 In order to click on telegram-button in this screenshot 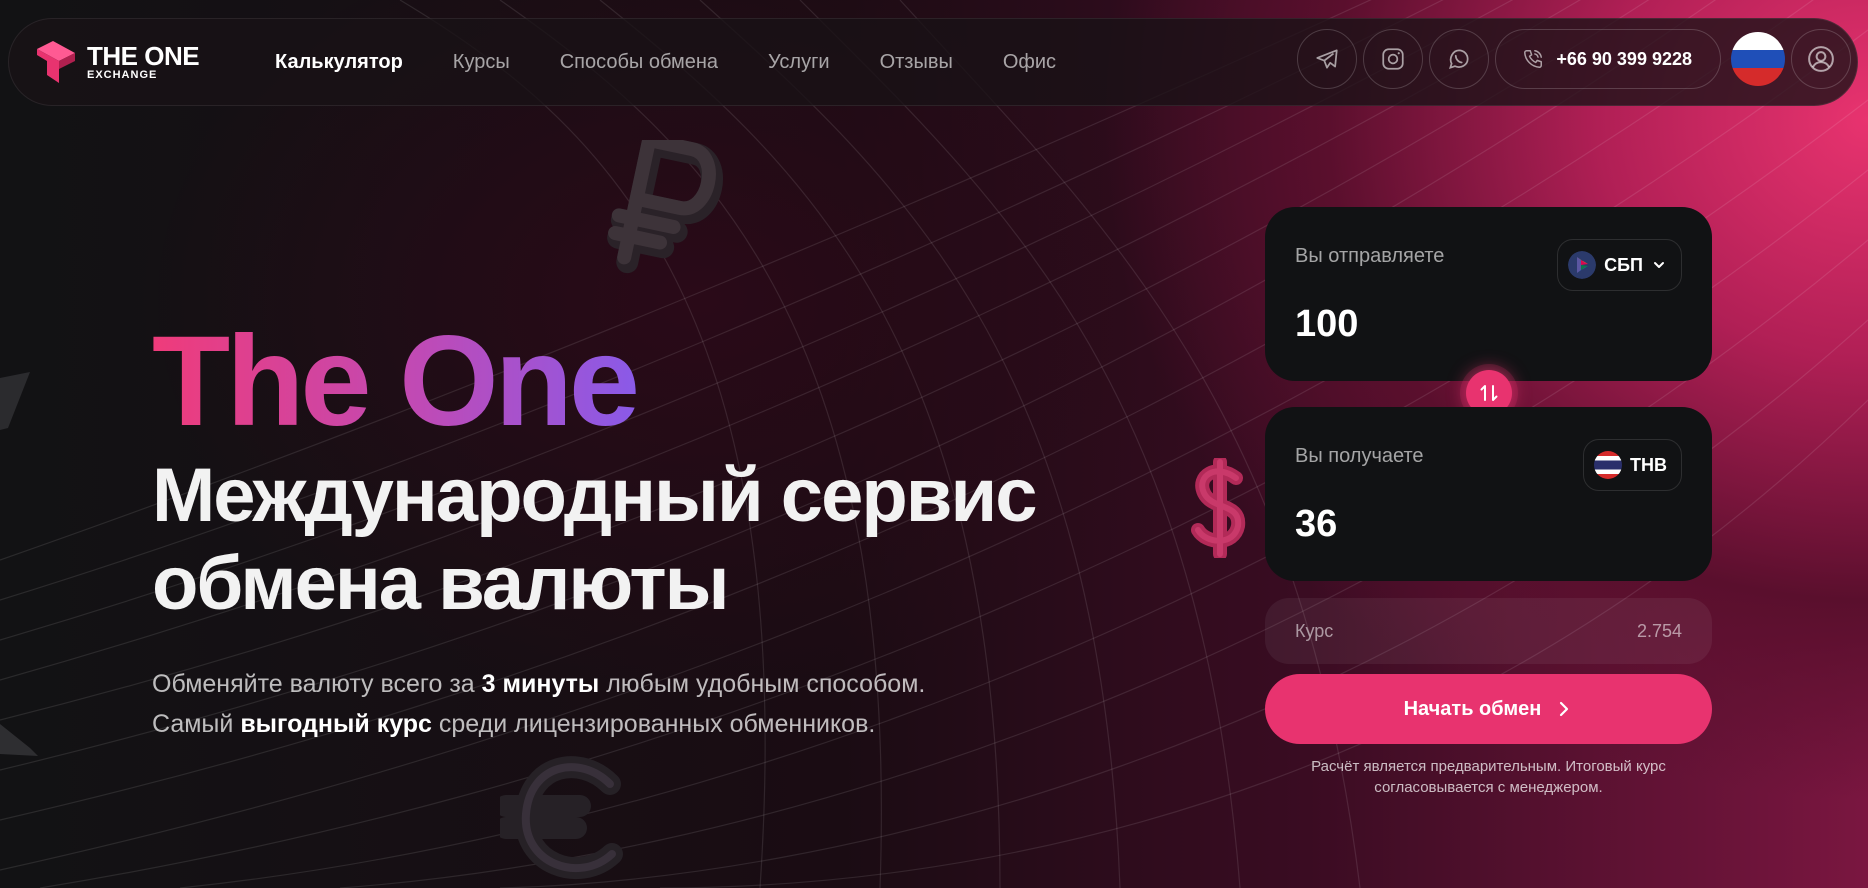, I will do `click(1327, 59)`.